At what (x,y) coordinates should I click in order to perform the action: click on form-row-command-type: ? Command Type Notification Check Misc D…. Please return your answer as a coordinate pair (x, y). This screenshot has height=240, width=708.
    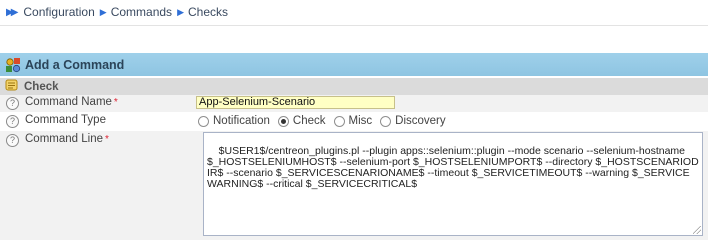
    Looking at the image, I should click on (354, 121).